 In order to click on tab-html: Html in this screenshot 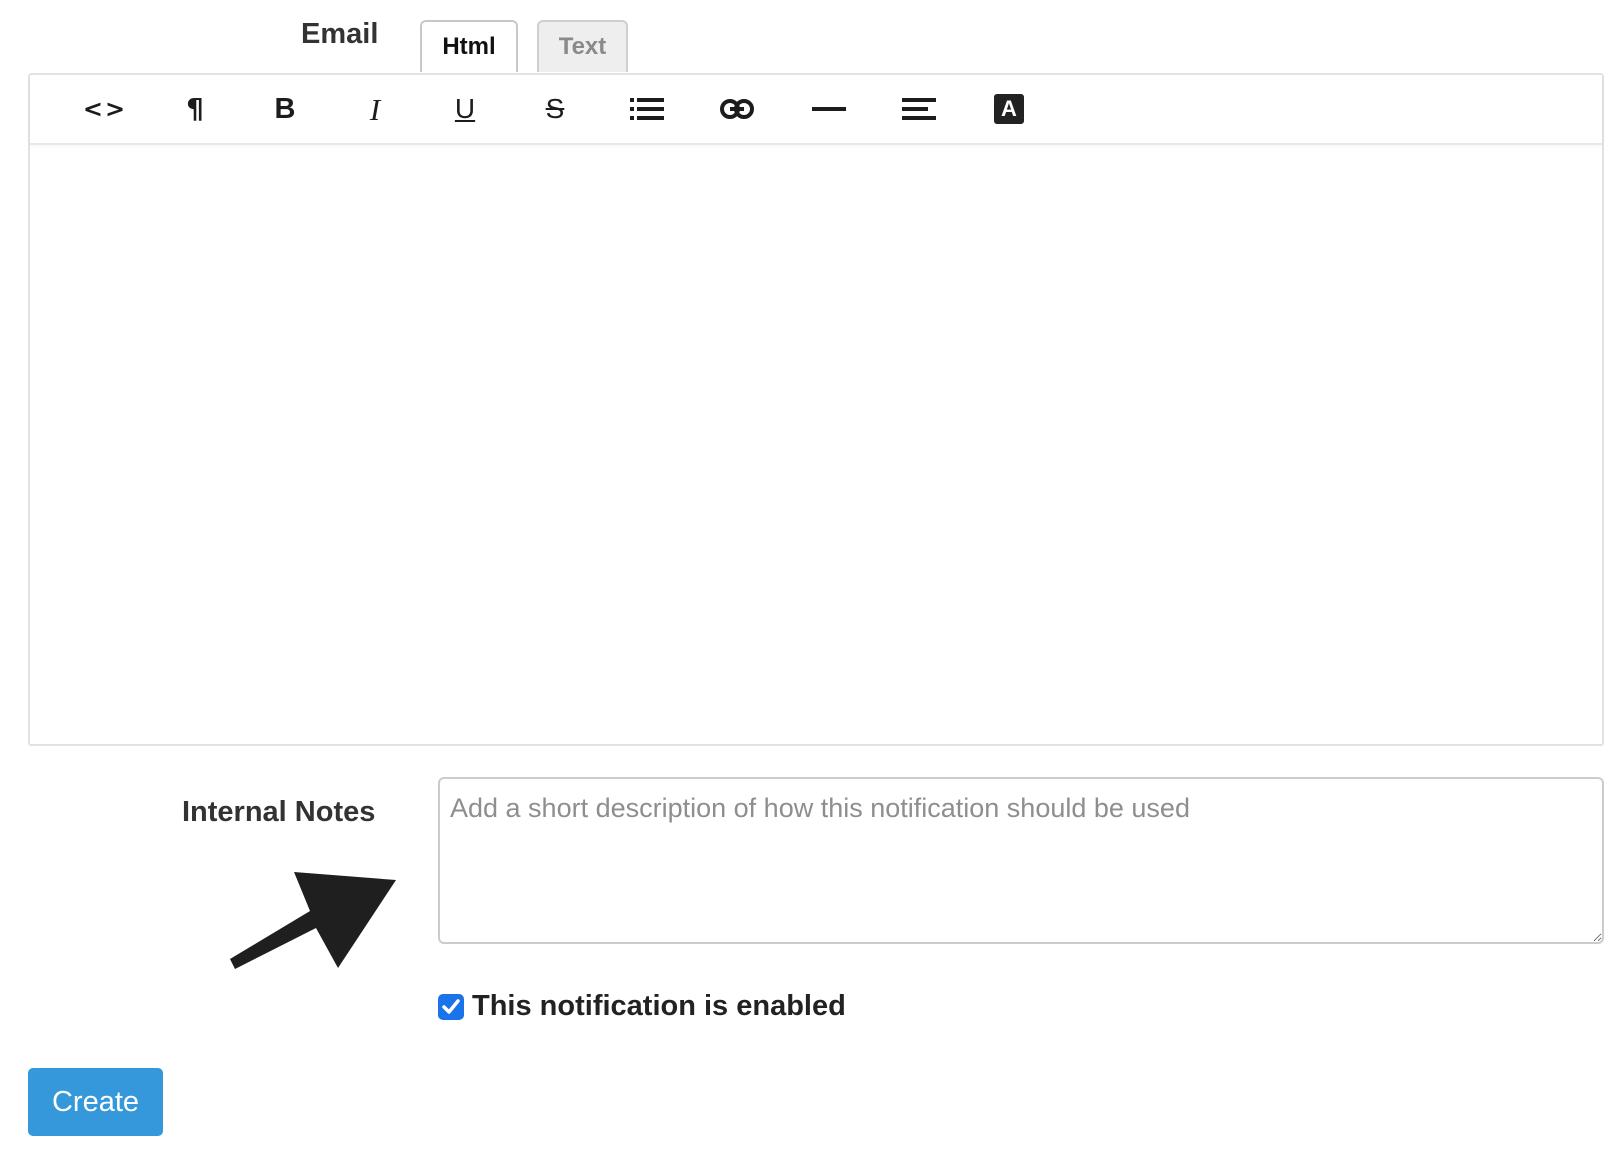, I will do `click(469, 46)`.